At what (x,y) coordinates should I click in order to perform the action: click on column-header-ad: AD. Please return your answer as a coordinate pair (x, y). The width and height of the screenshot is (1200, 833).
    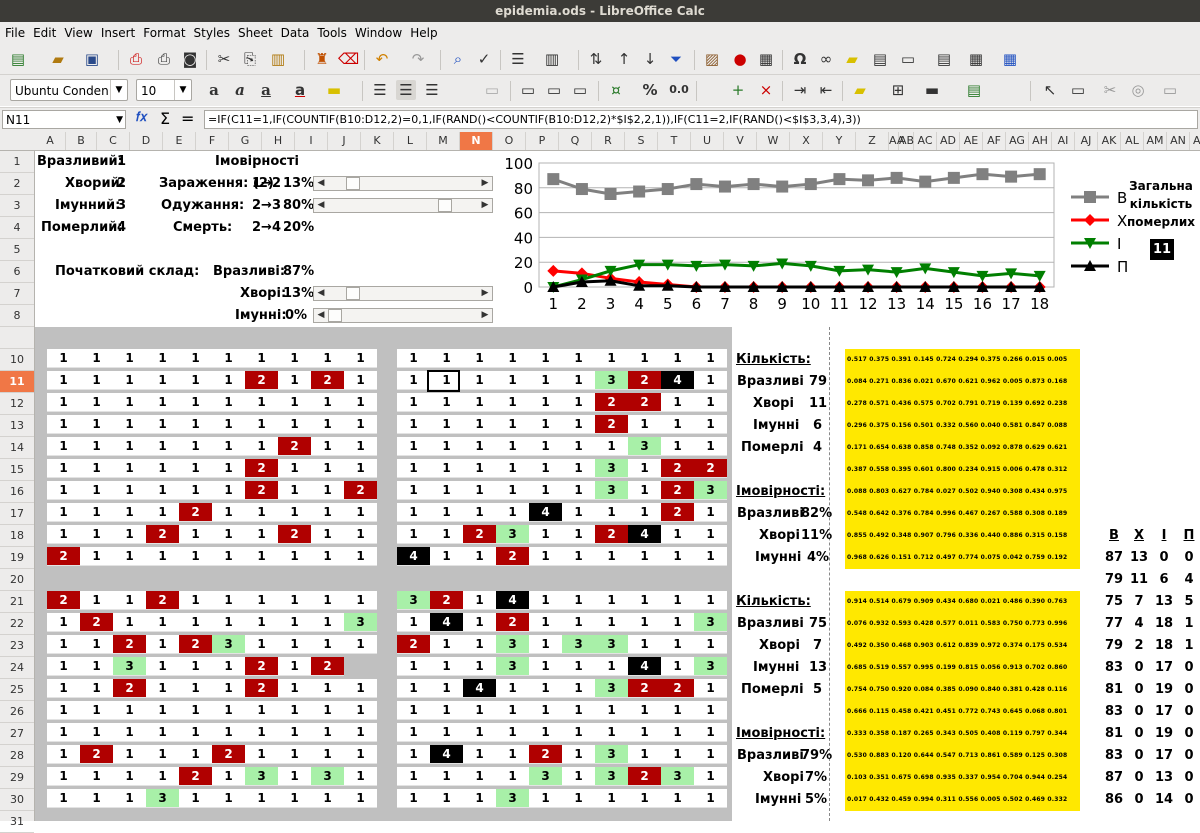
    Looking at the image, I should click on (948, 141).